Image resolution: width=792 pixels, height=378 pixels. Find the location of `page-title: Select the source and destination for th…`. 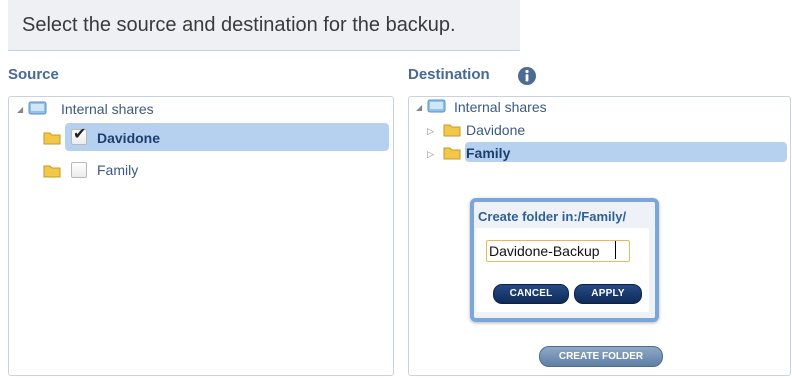

page-title: Select the source and destination for th… is located at coordinates (239, 25).